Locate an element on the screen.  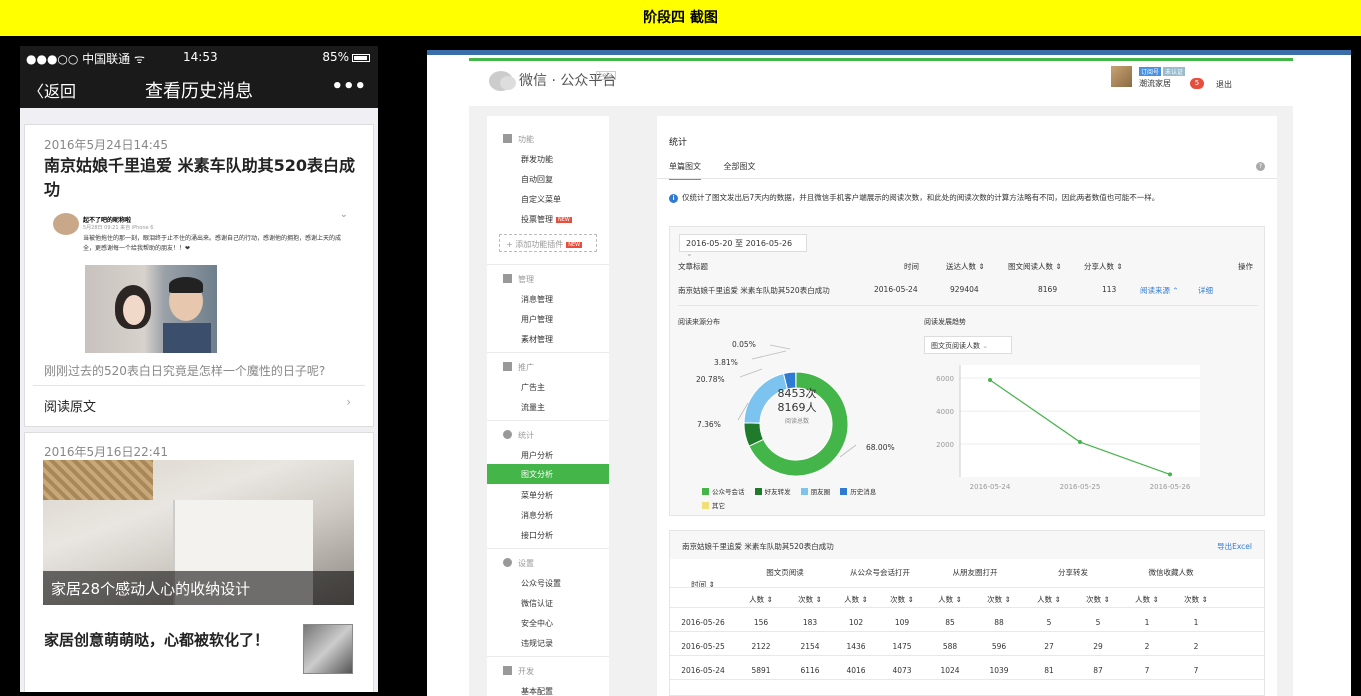
sidebar-item: 用户管理 is located at coordinates (537, 319).